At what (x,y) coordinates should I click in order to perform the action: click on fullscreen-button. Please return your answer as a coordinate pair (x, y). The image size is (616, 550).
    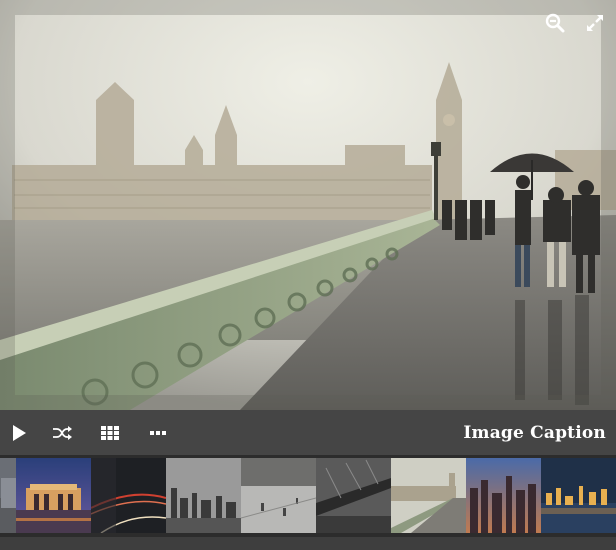
    Looking at the image, I should click on (595, 23).